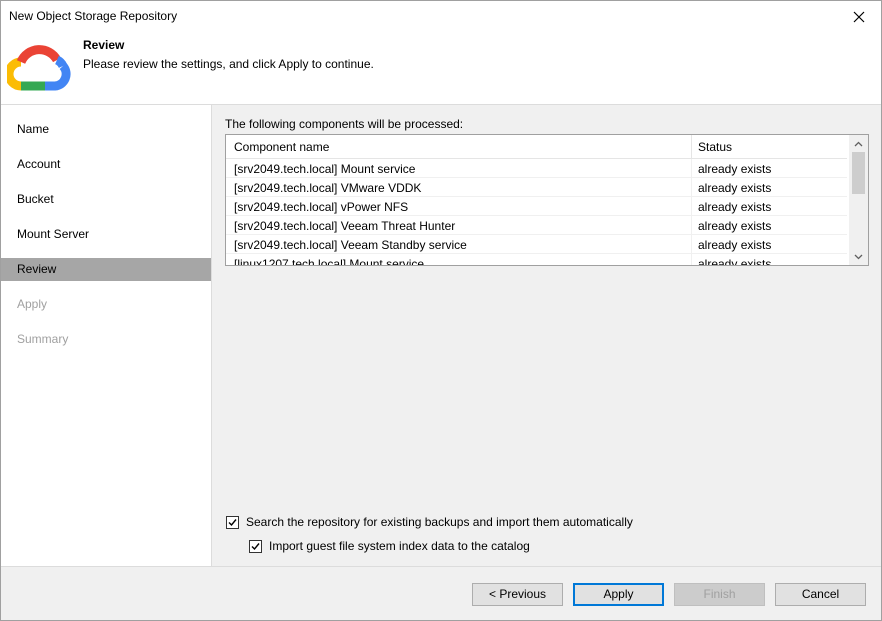 The height and width of the screenshot is (621, 882). I want to click on column-header-component-name: Component name, so click(281, 147).